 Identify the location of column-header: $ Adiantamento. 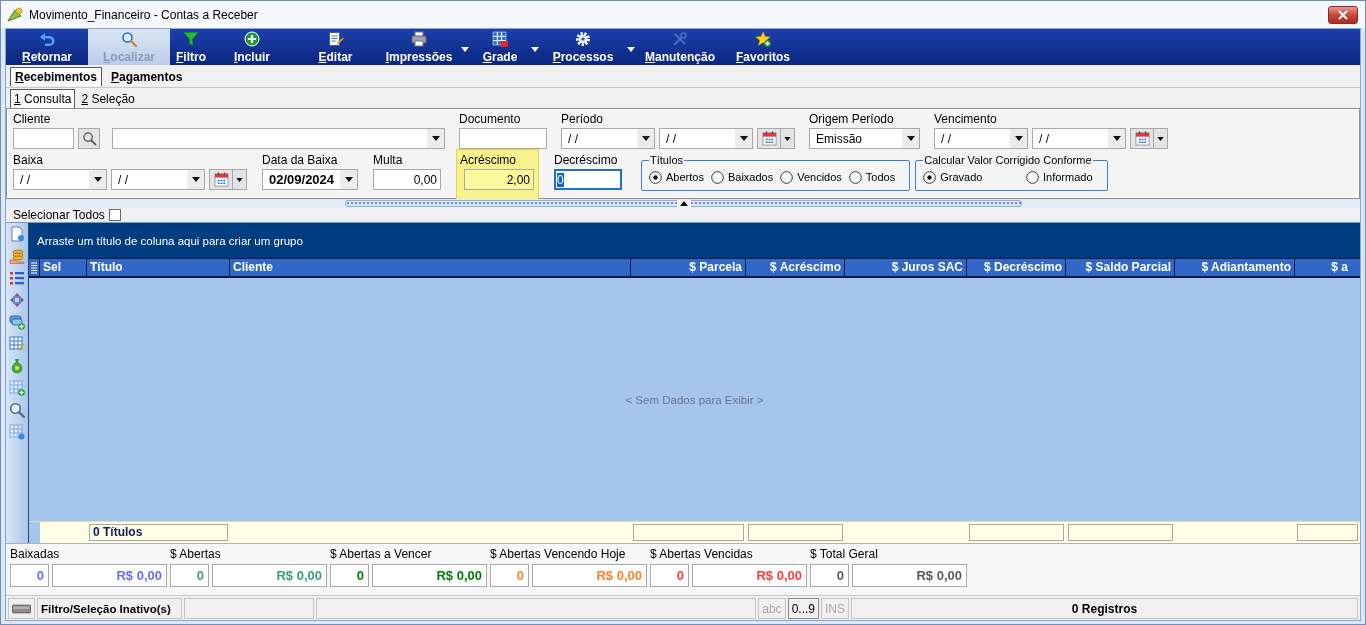
(1235, 267).